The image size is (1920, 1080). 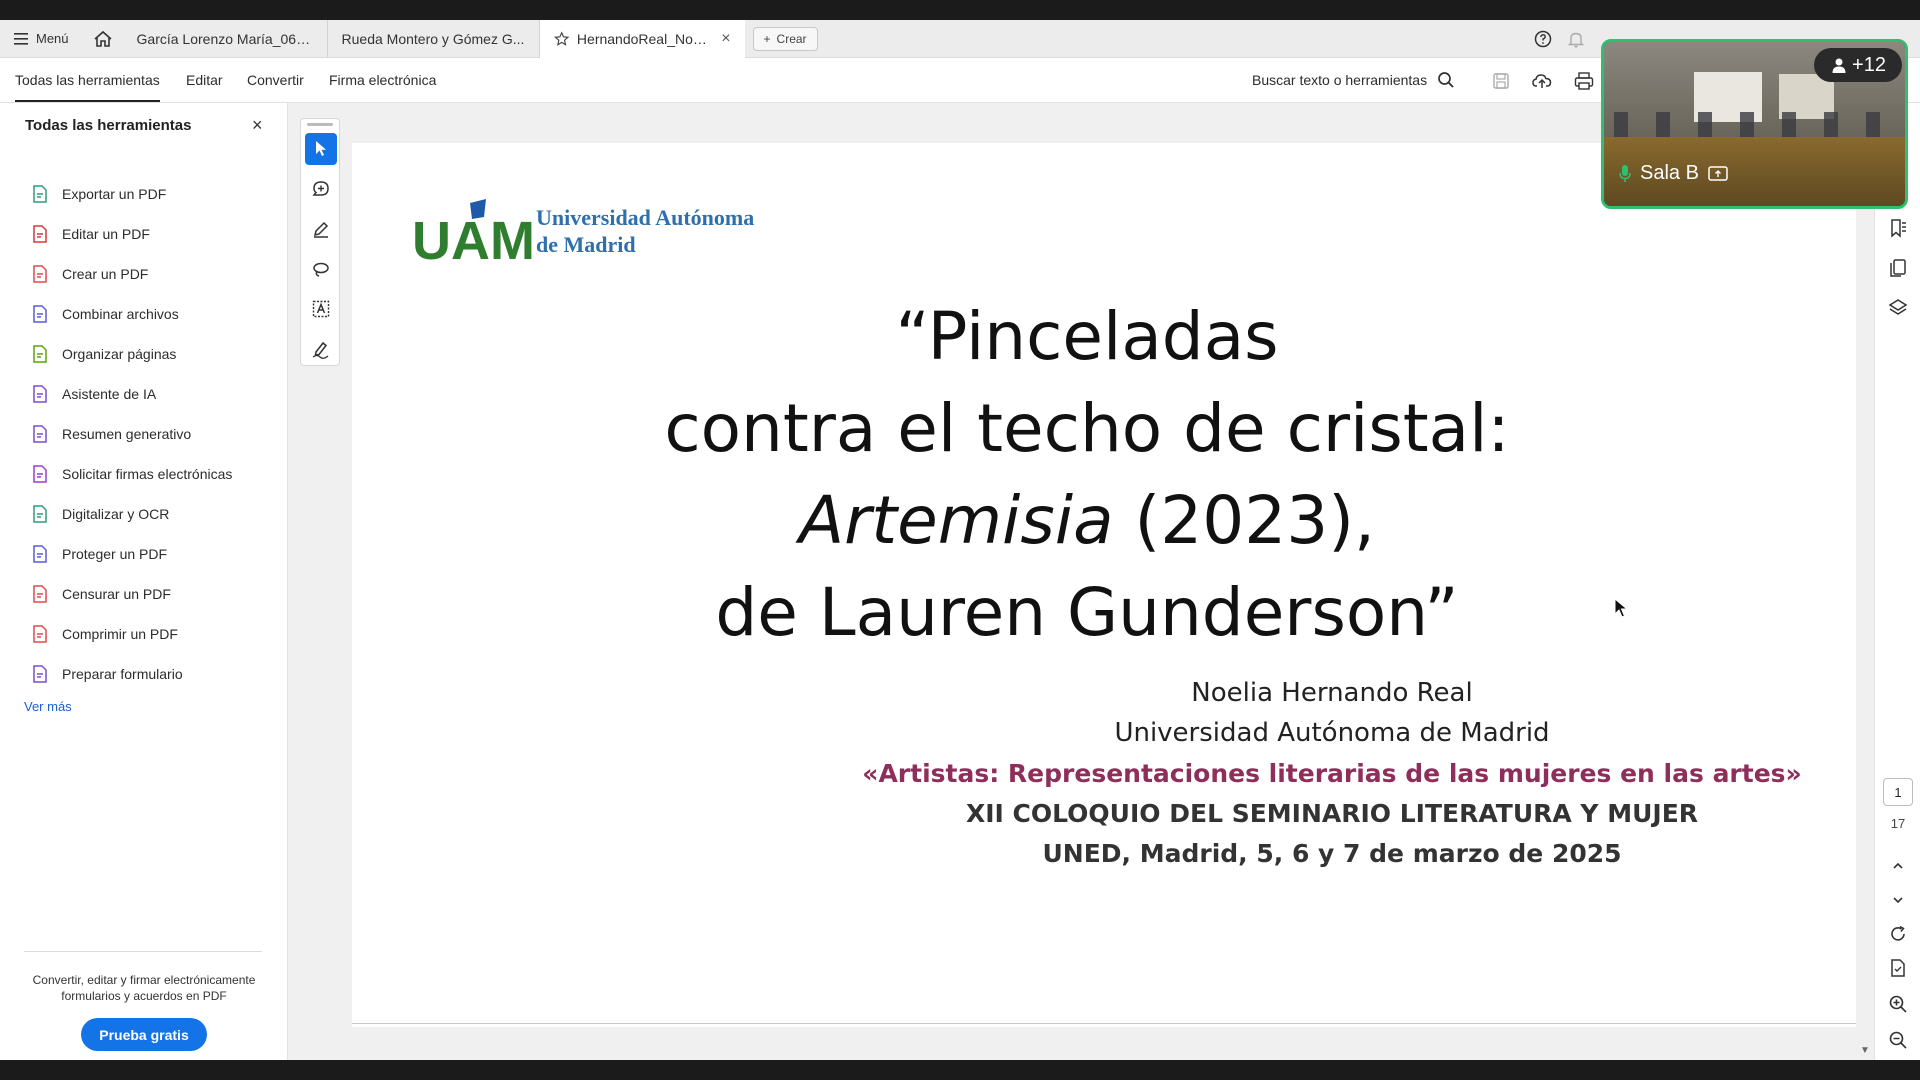 What do you see at coordinates (960, 1070) in the screenshot?
I see `window-bottom-band` at bounding box center [960, 1070].